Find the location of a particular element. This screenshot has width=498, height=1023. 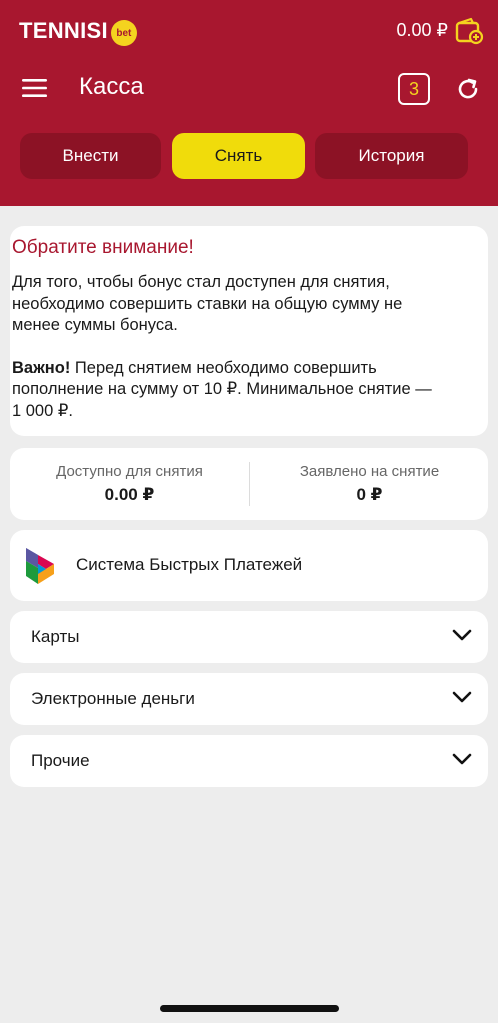

available-label: Доступно для снятия is located at coordinates (129, 471).